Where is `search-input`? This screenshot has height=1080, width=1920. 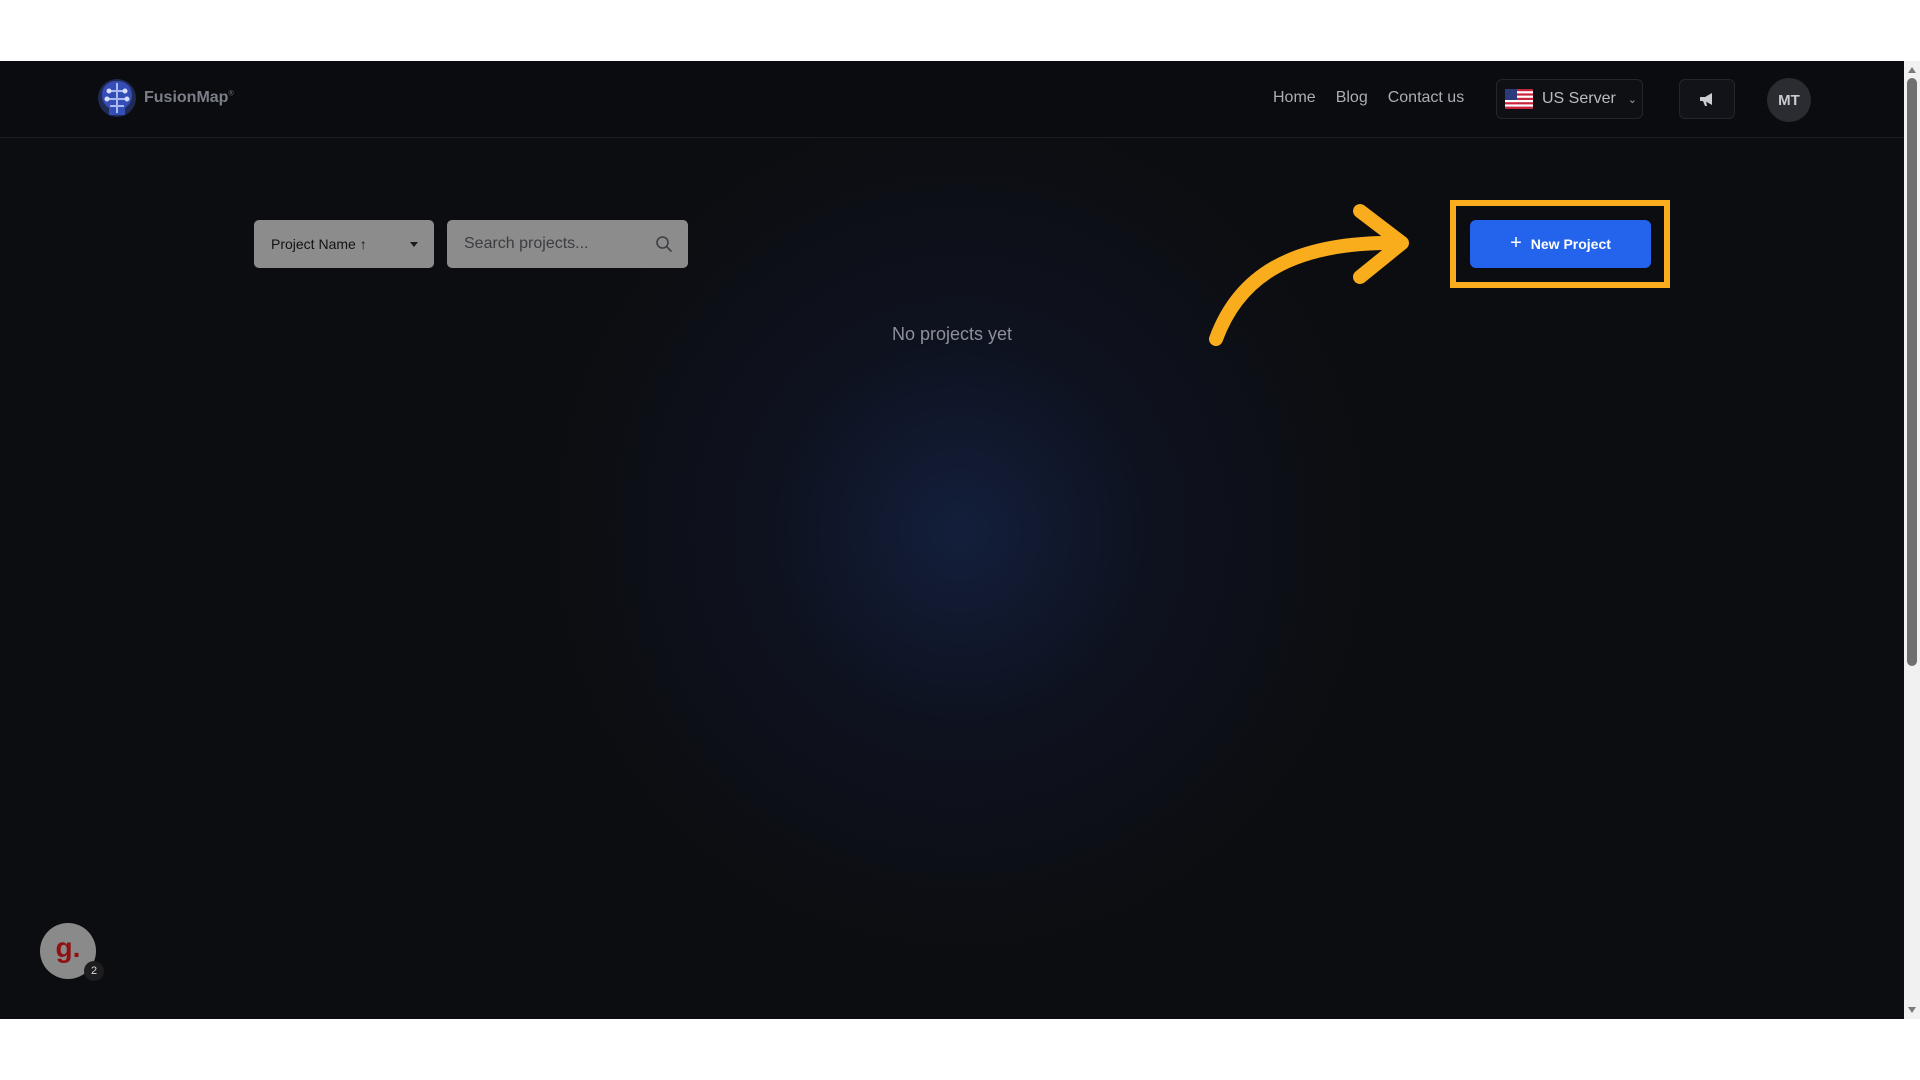
search-input is located at coordinates (547, 244).